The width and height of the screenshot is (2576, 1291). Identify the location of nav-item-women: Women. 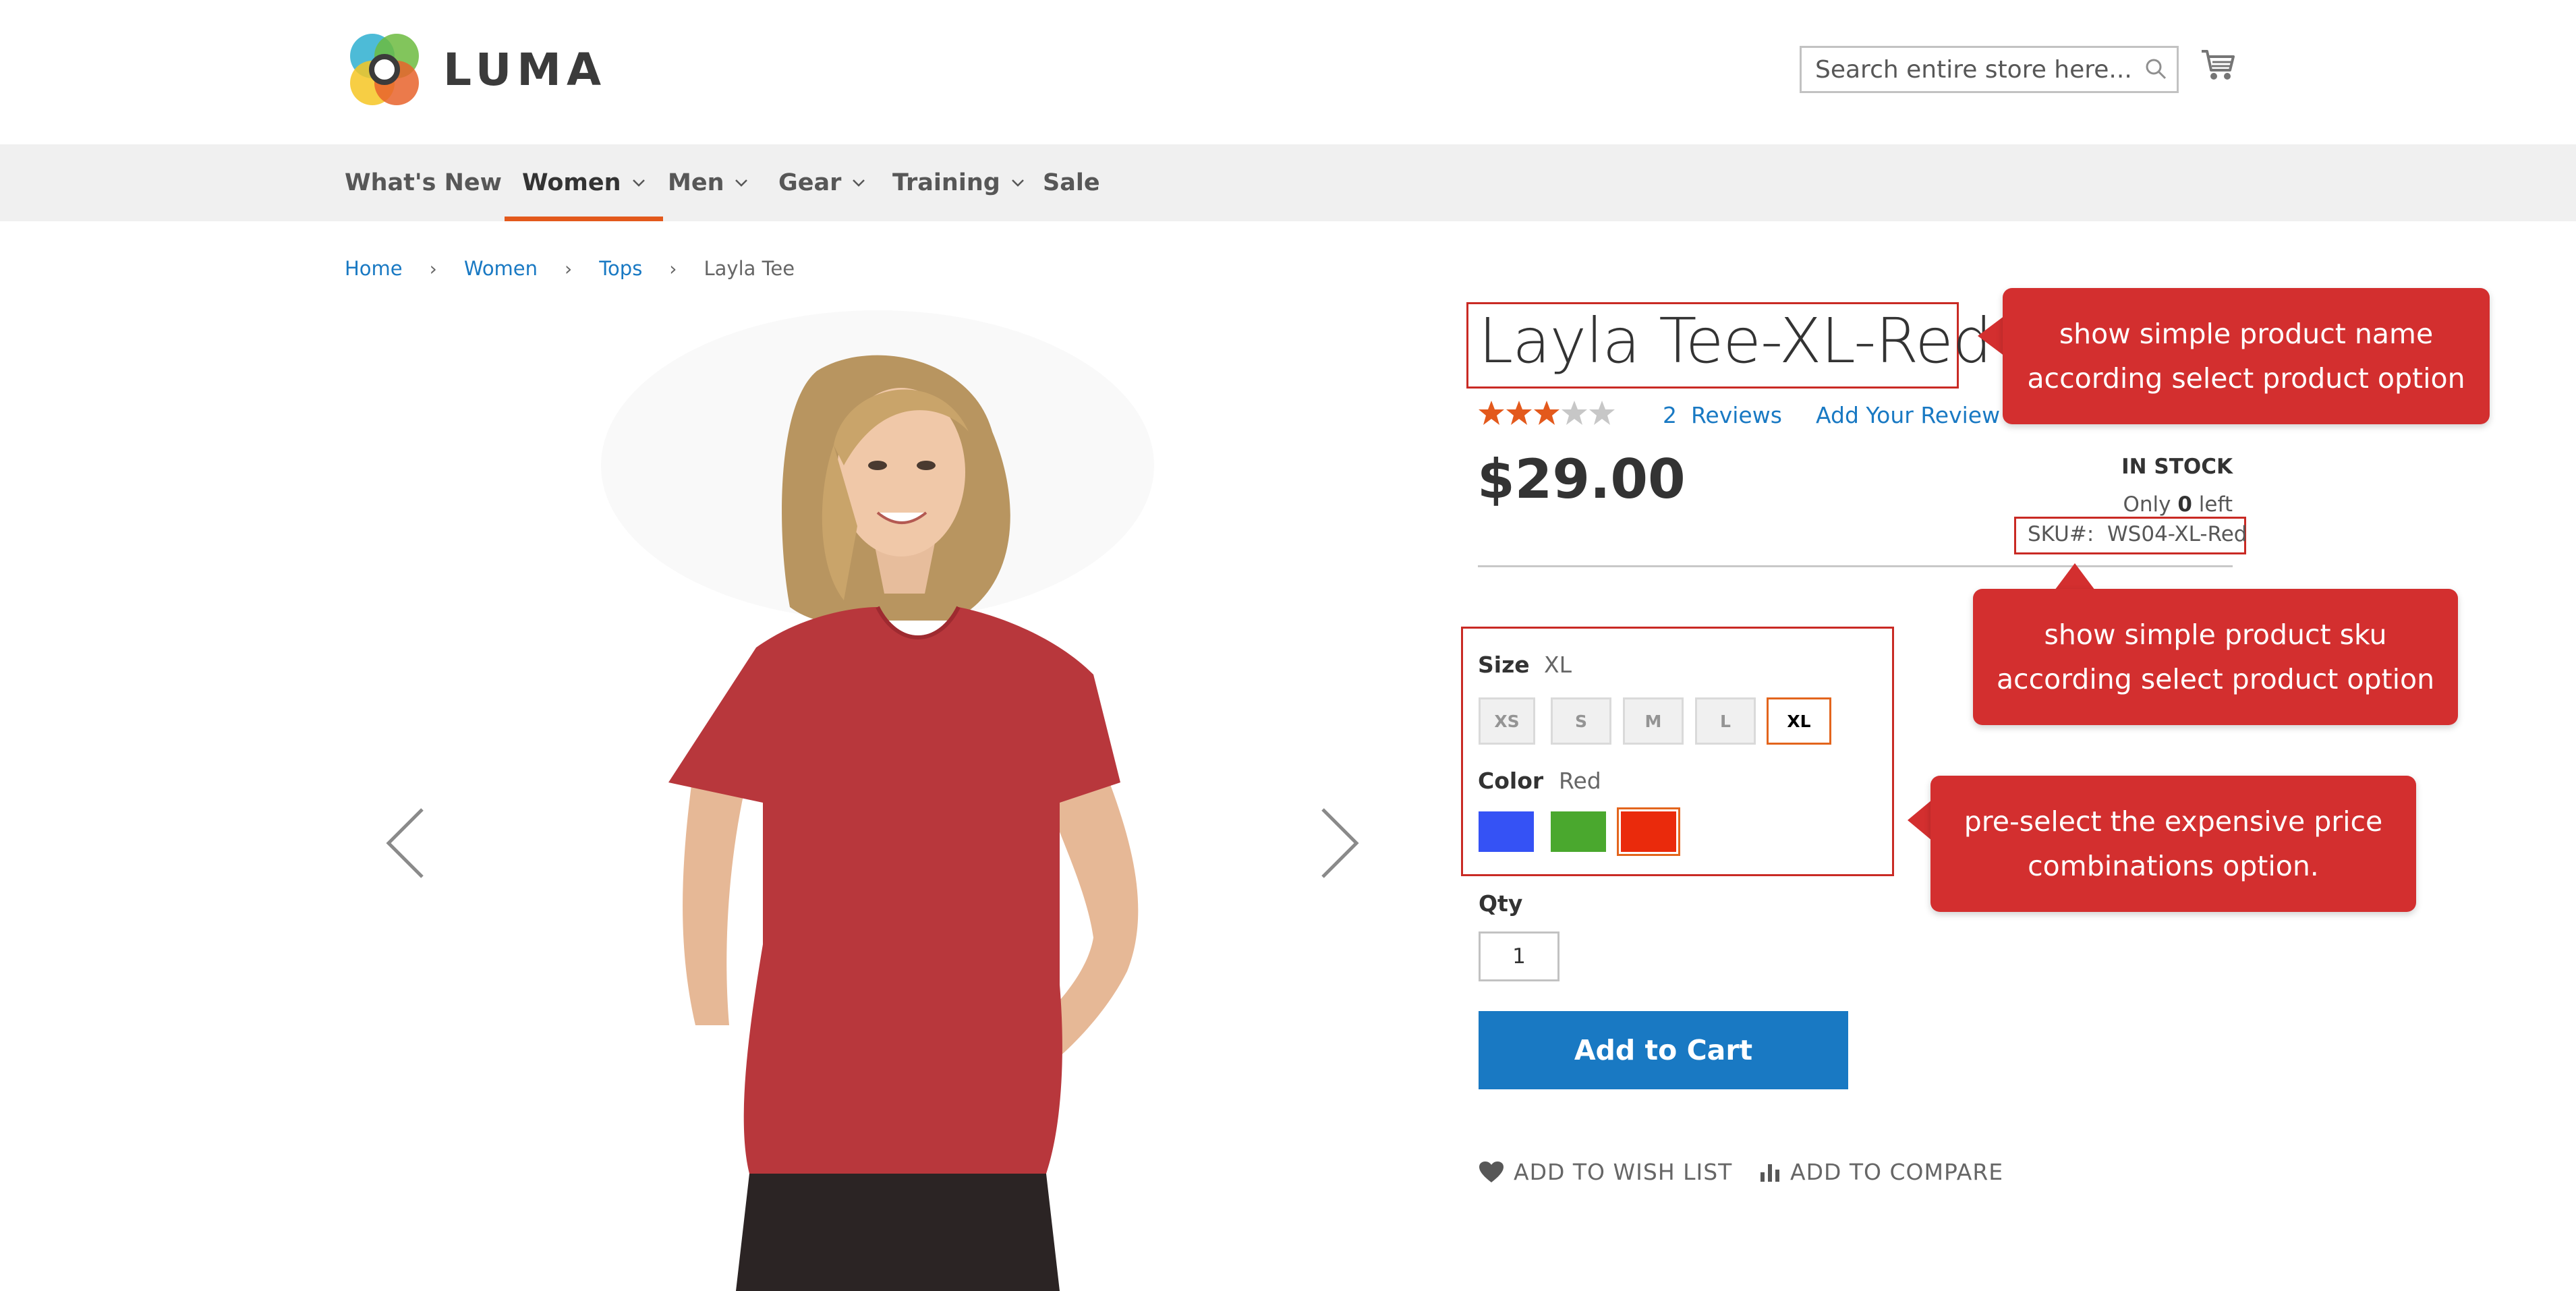
(583, 182).